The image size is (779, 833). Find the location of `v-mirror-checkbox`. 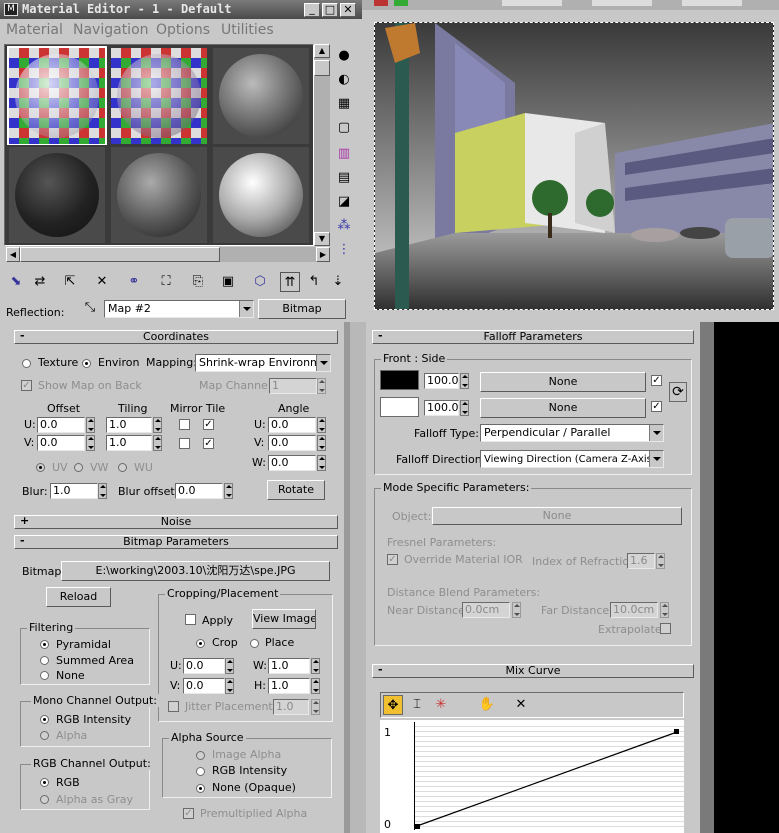

v-mirror-checkbox is located at coordinates (184, 443).